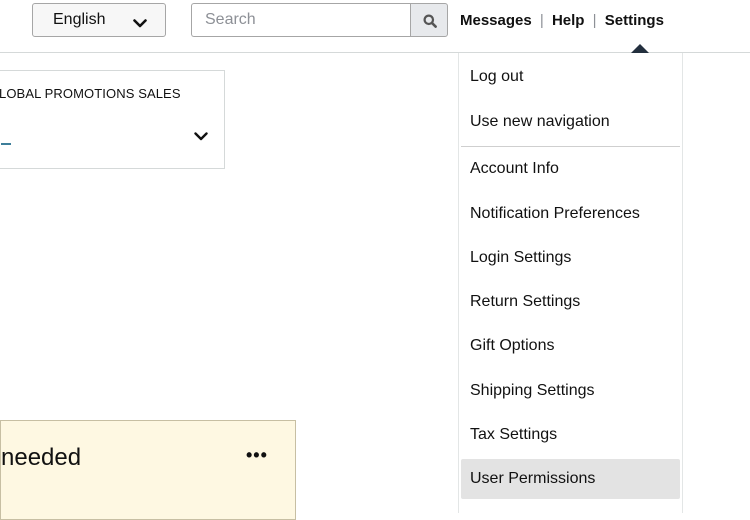 This screenshot has width=750, height=520. Describe the element at coordinates (568, 20) in the screenshot. I see `help-link: Help` at that location.